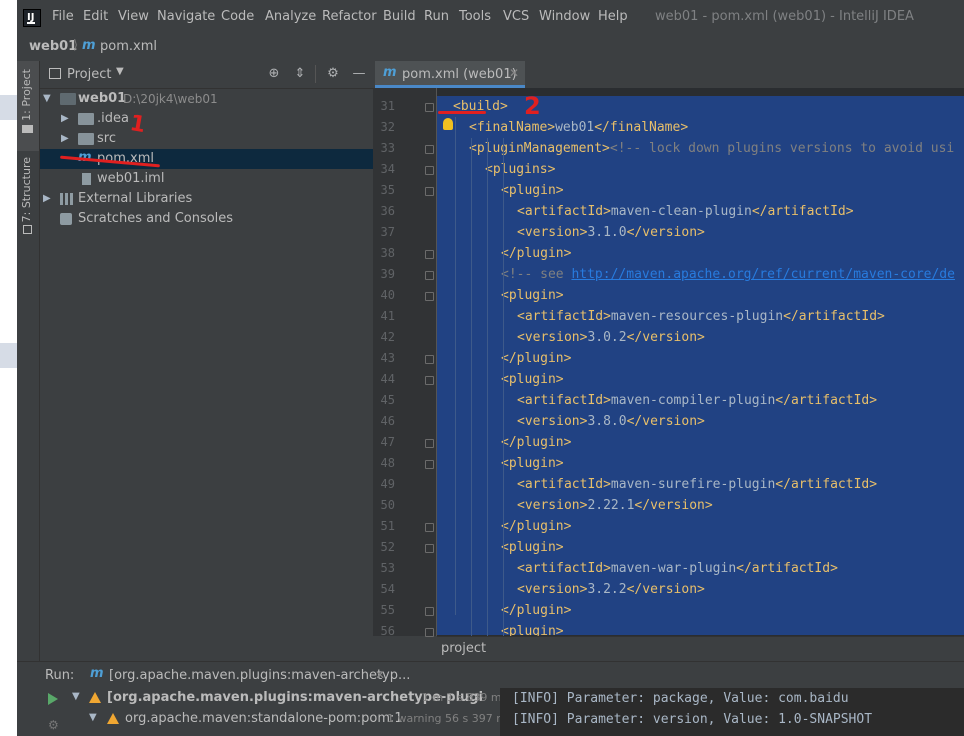 This screenshot has height=736, width=964. I want to click on menu-tools: Tools, so click(475, 16).